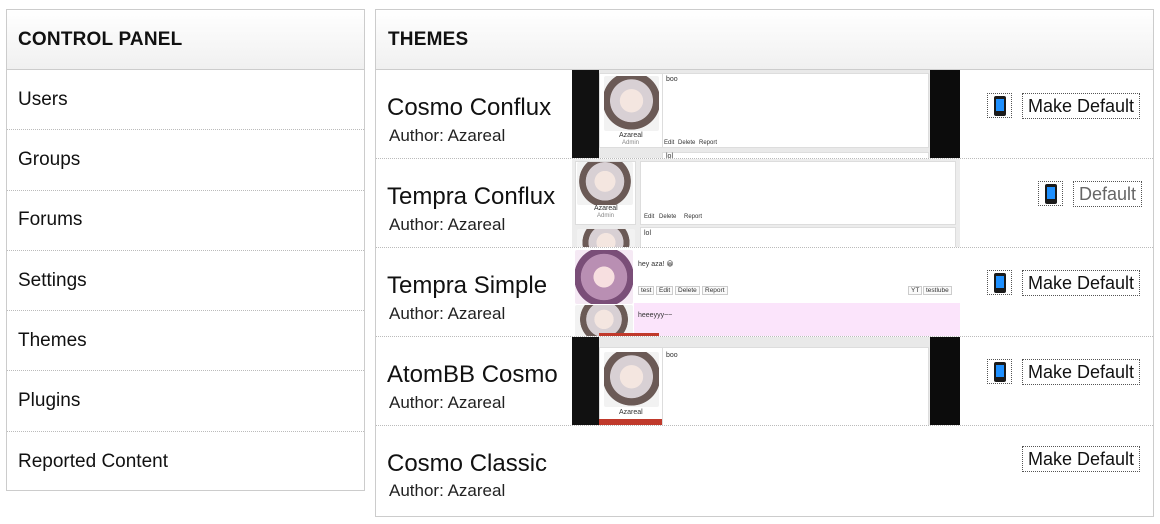 The width and height of the screenshot is (1160, 524). Describe the element at coordinates (655, 315) in the screenshot. I see `preview-next-post-text: heeeyyy~~` at that location.